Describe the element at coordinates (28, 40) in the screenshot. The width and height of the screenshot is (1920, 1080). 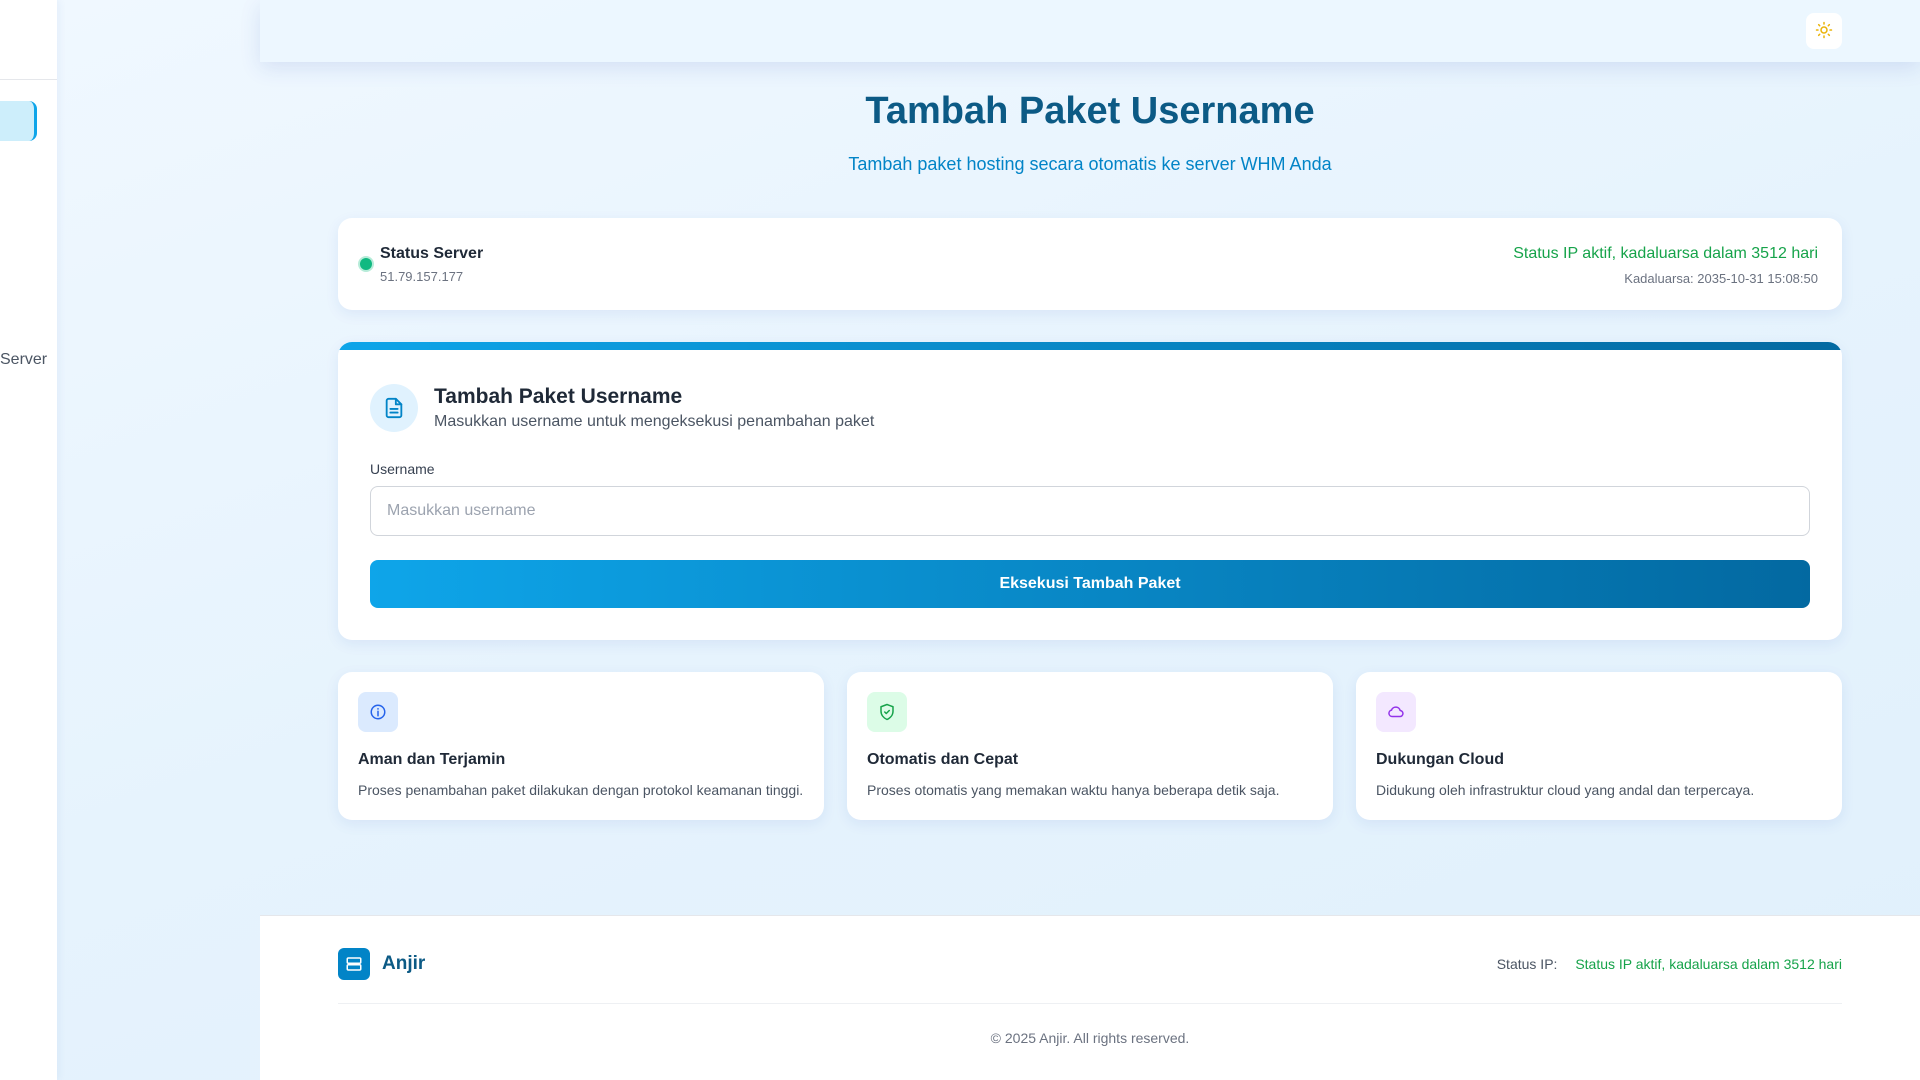
I see `sidebar-brand` at that location.